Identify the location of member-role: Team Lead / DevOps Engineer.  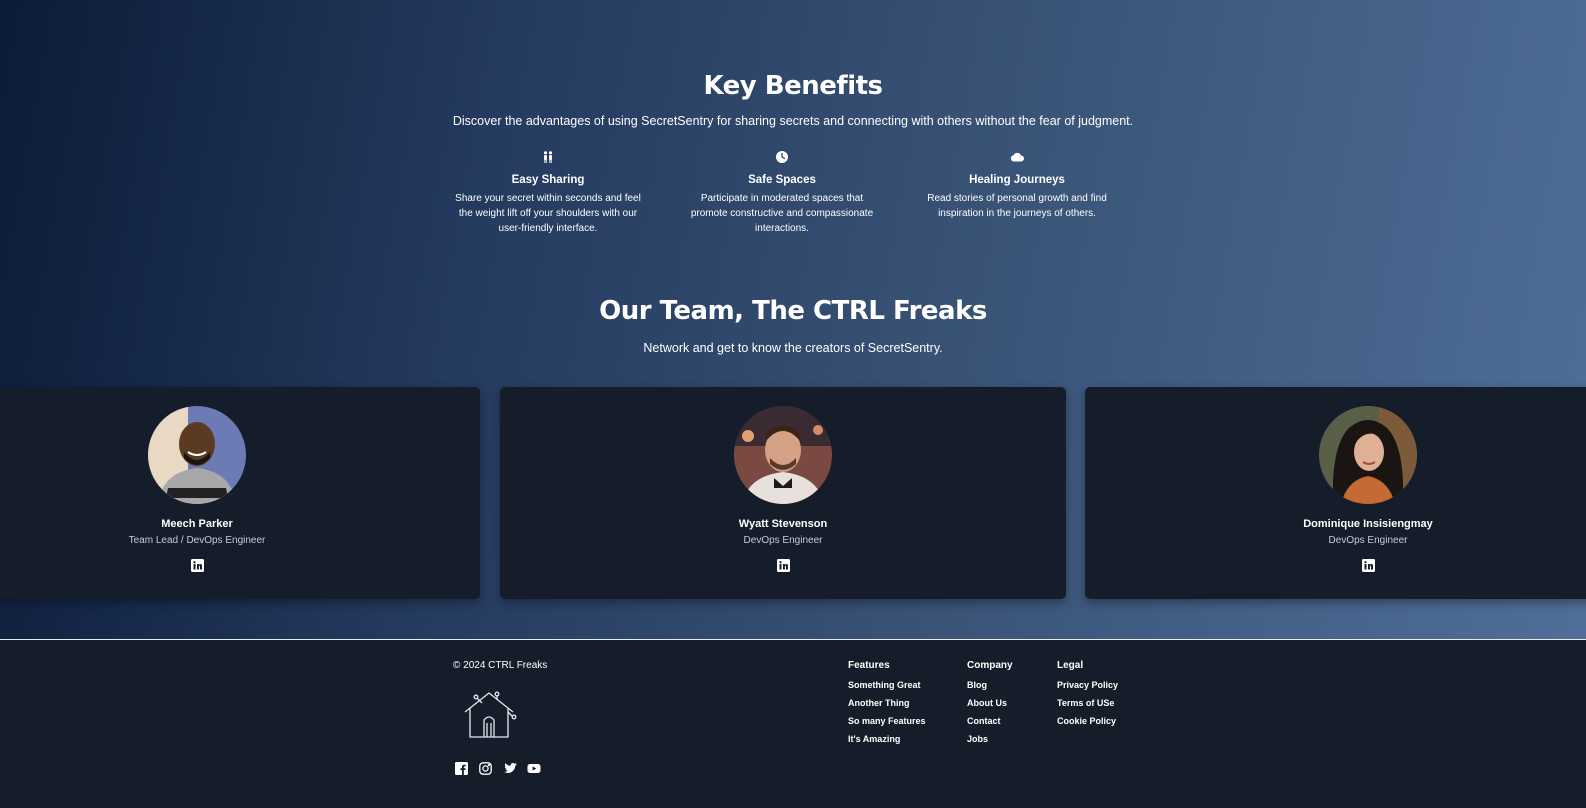
(197, 540).